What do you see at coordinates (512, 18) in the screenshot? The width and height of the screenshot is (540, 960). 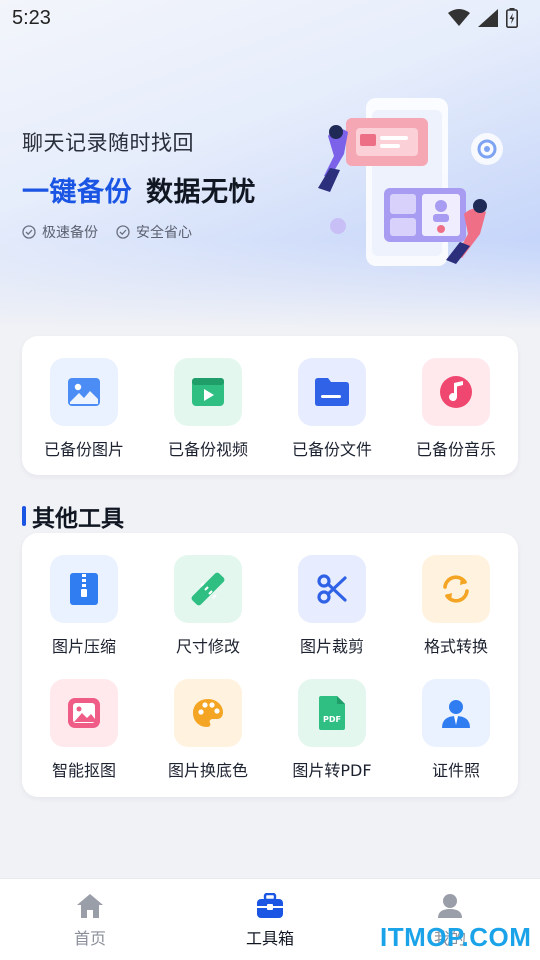 I see `battery-icon` at bounding box center [512, 18].